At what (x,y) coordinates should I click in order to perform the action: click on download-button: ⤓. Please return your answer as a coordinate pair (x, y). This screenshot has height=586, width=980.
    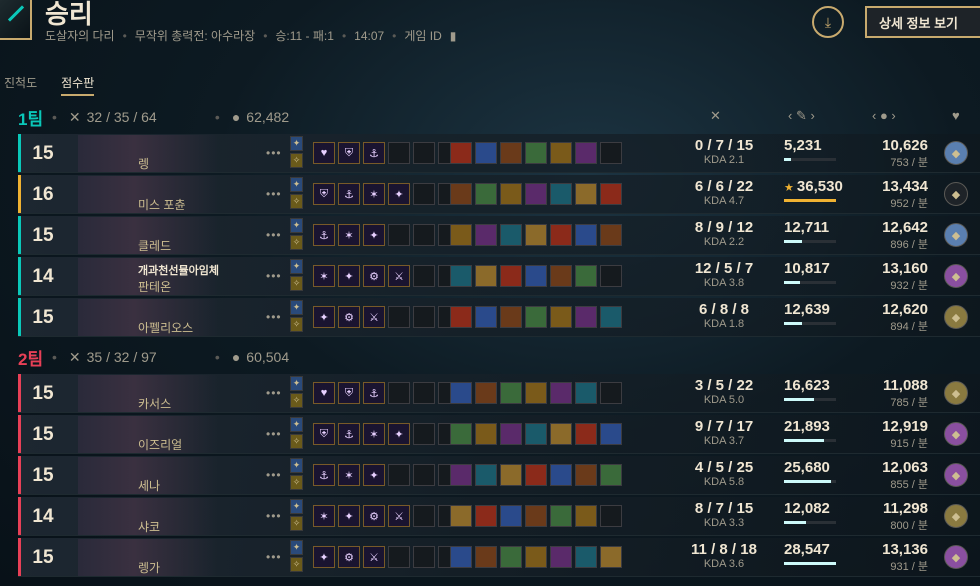
    Looking at the image, I should click on (828, 22).